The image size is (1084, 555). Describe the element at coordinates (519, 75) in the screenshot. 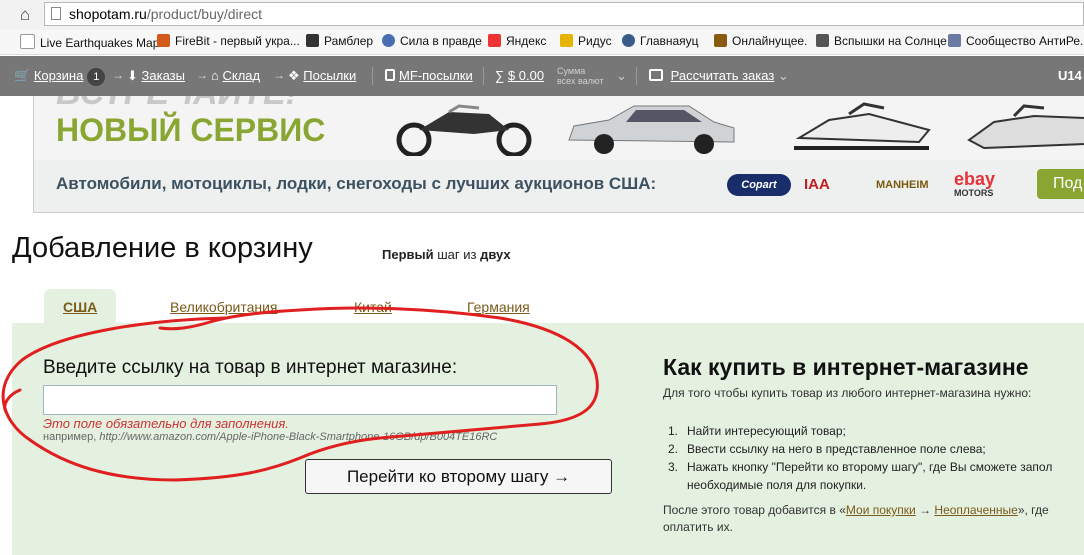

I see `balance-link: ∑ $ 0.00` at that location.